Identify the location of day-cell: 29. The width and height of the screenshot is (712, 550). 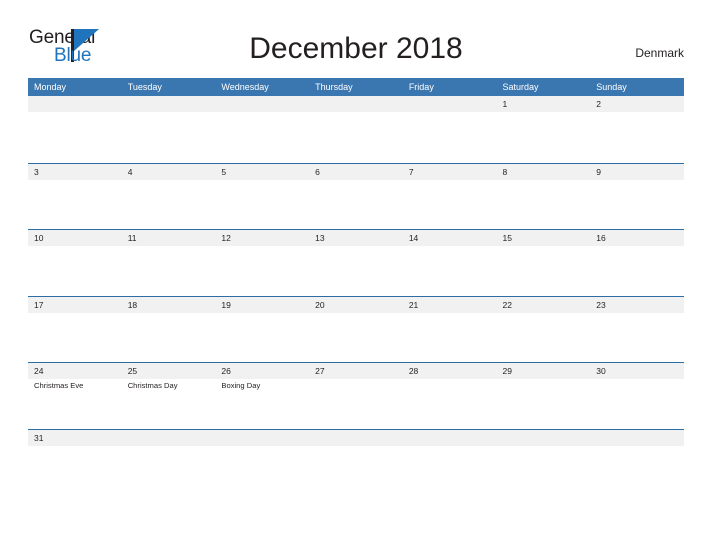
(544, 371).